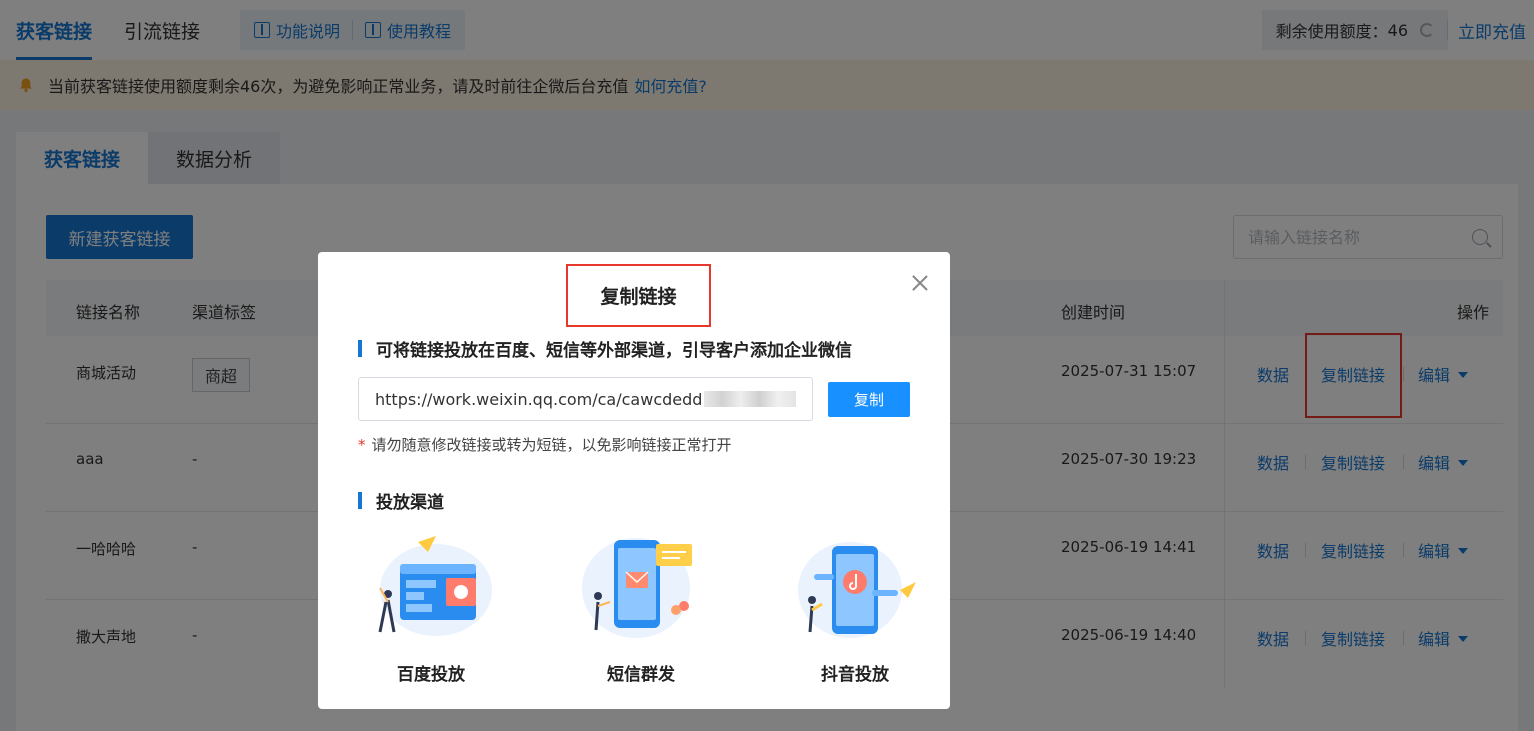 This screenshot has height=731, width=1534. What do you see at coordinates (410, 503) in the screenshot?
I see `section-channels-text: 投放渠道` at bounding box center [410, 503].